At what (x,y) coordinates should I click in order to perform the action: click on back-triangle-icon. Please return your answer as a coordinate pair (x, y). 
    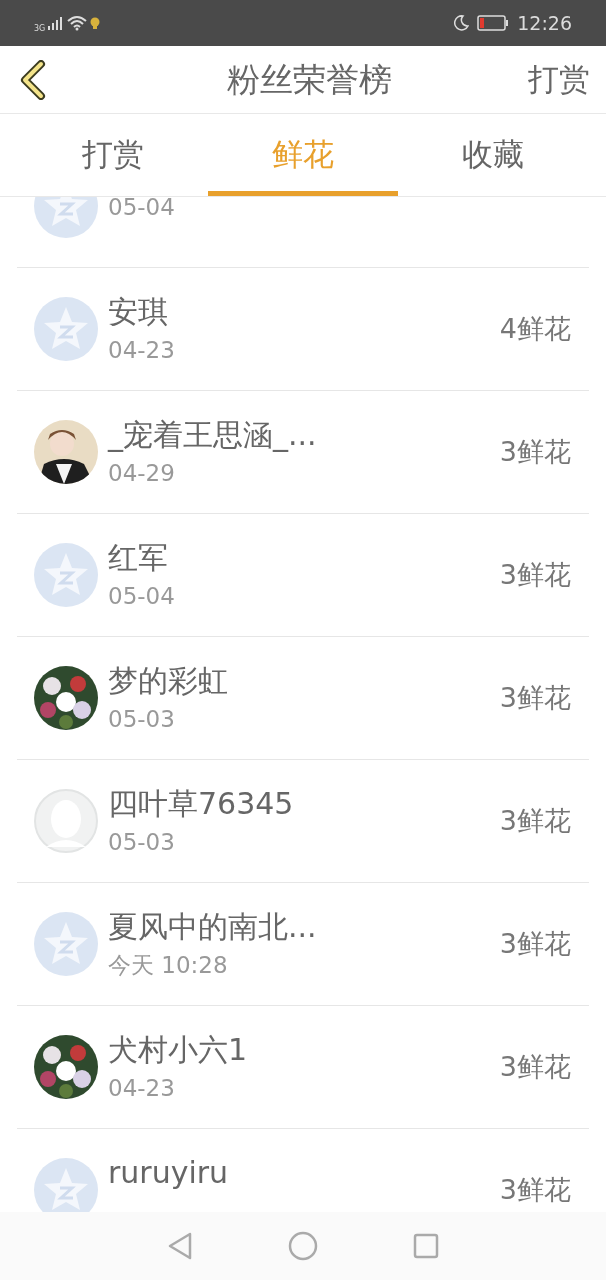
    Looking at the image, I should click on (180, 1246).